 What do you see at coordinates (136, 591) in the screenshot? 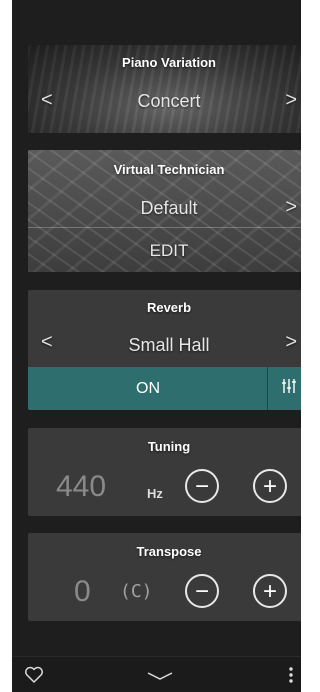
I see `transpose-key: (C)` at bounding box center [136, 591].